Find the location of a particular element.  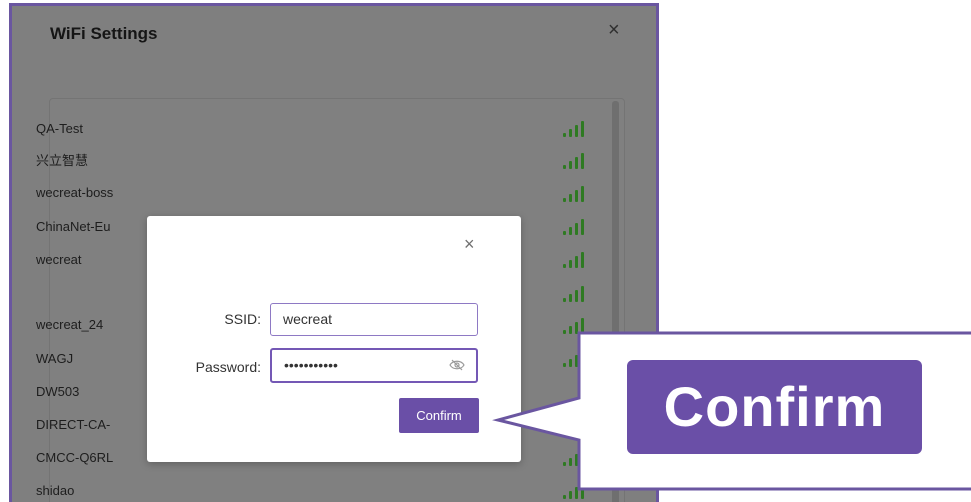

password-input: ••••••••••• is located at coordinates (374, 365).